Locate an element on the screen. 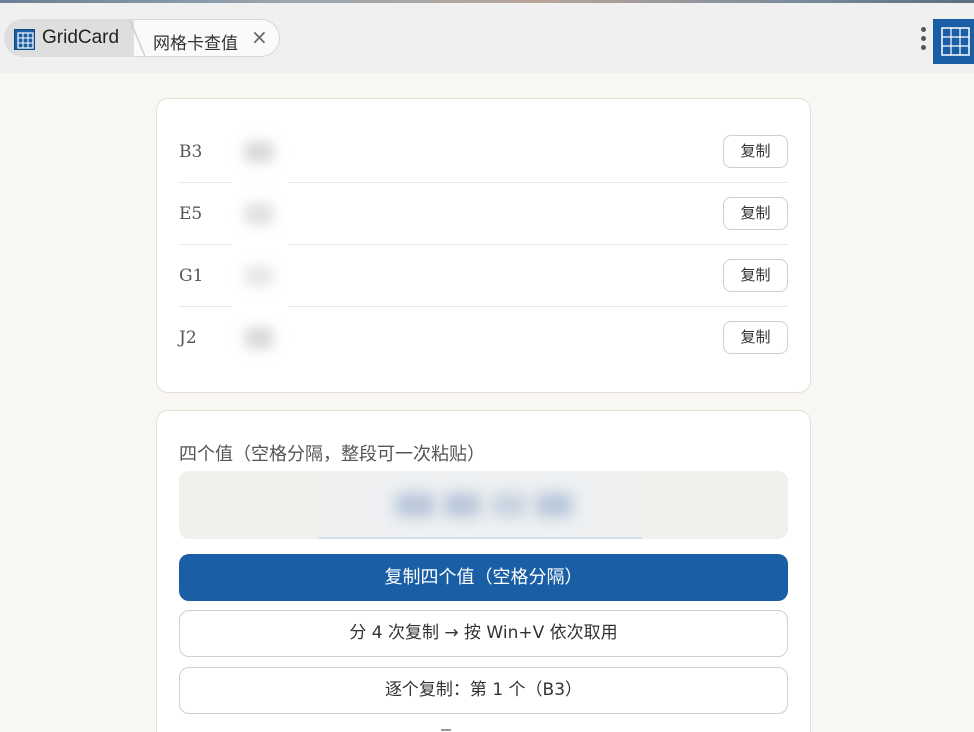  copy-all-button: 复制四个值（空格分隔） is located at coordinates (483, 577).